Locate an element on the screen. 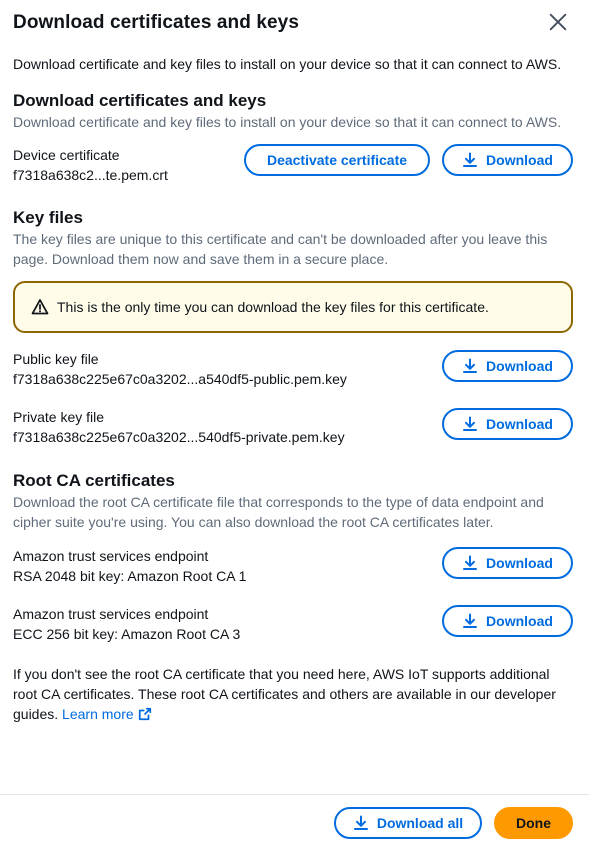 The height and width of the screenshot is (845, 589). download-root-ca-1-button: Download is located at coordinates (507, 563).